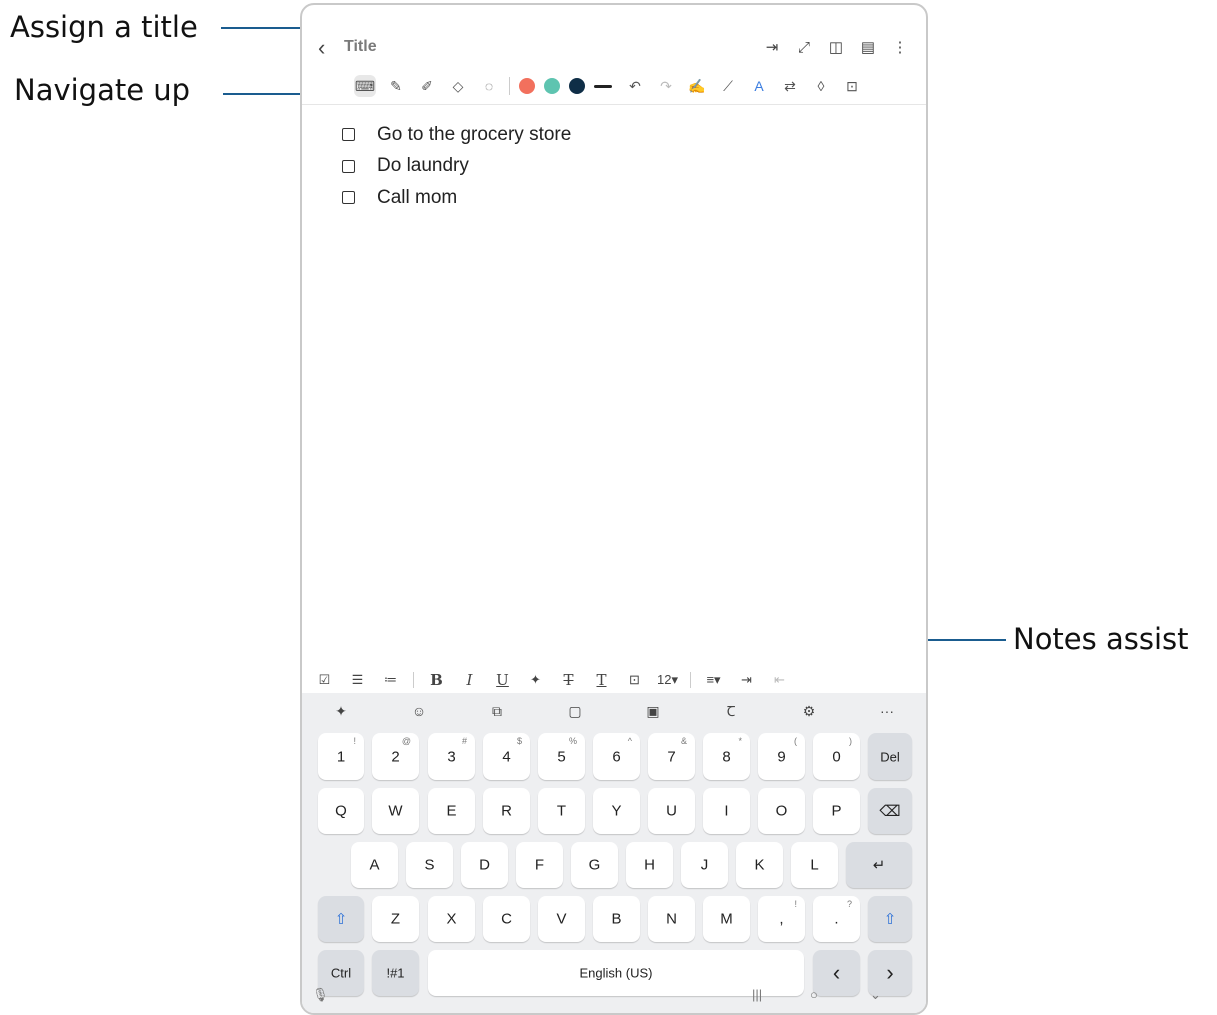  I want to click on key-7: 7 &, so click(671, 756).